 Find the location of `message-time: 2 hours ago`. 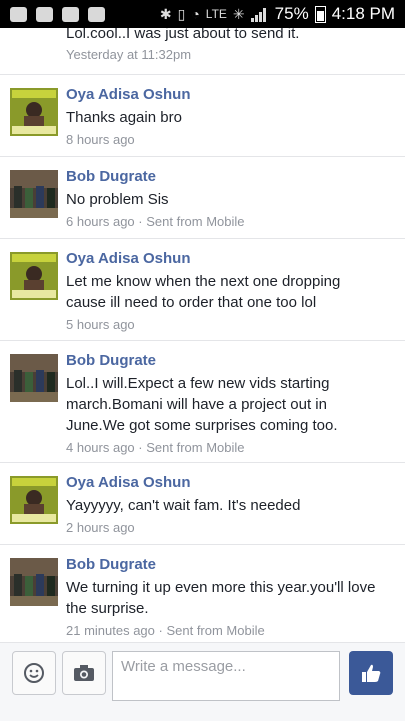

message-time: 2 hours ago is located at coordinates (100, 527).